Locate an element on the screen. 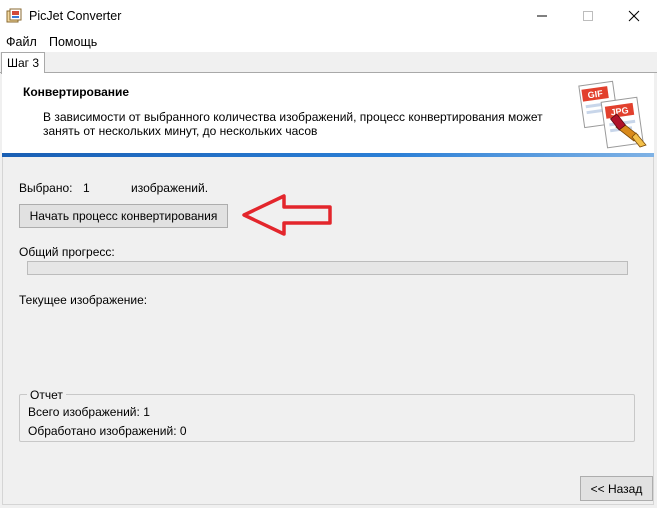 This screenshot has width=657, height=508. report-title: Отчет is located at coordinates (46, 395).